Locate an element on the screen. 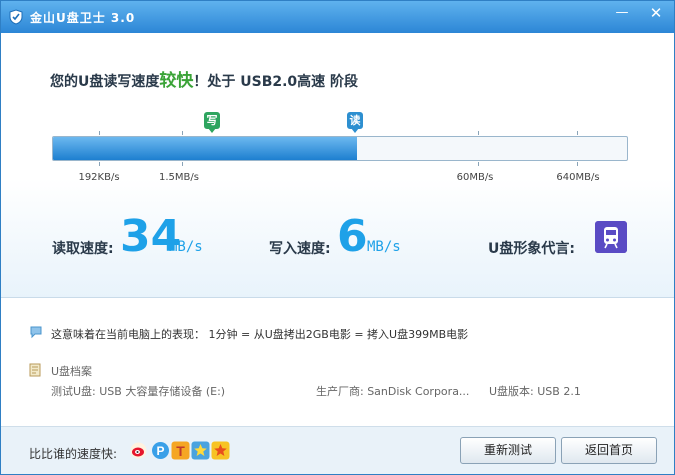  scale-label: 60MB/s is located at coordinates (475, 177).